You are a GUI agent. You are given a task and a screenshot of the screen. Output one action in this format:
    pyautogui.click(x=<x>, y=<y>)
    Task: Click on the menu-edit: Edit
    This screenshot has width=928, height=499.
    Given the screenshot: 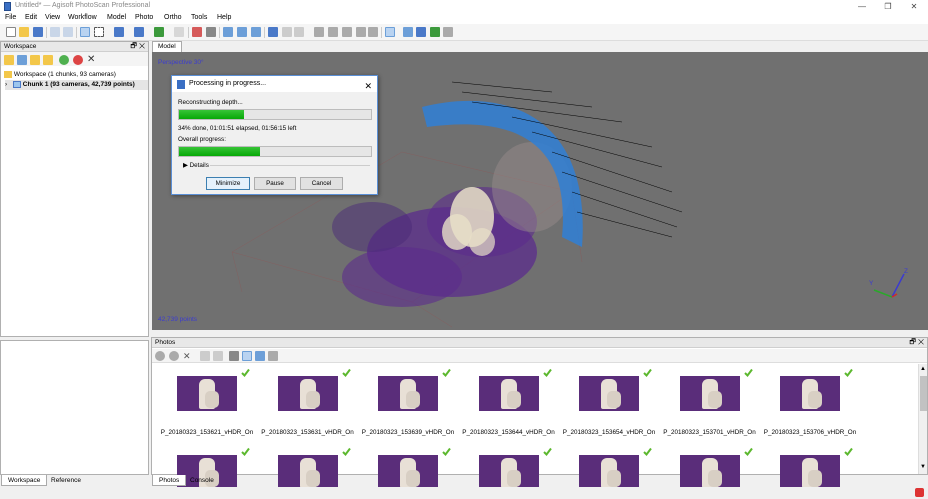 What is the action you would take?
    pyautogui.click(x=31, y=17)
    